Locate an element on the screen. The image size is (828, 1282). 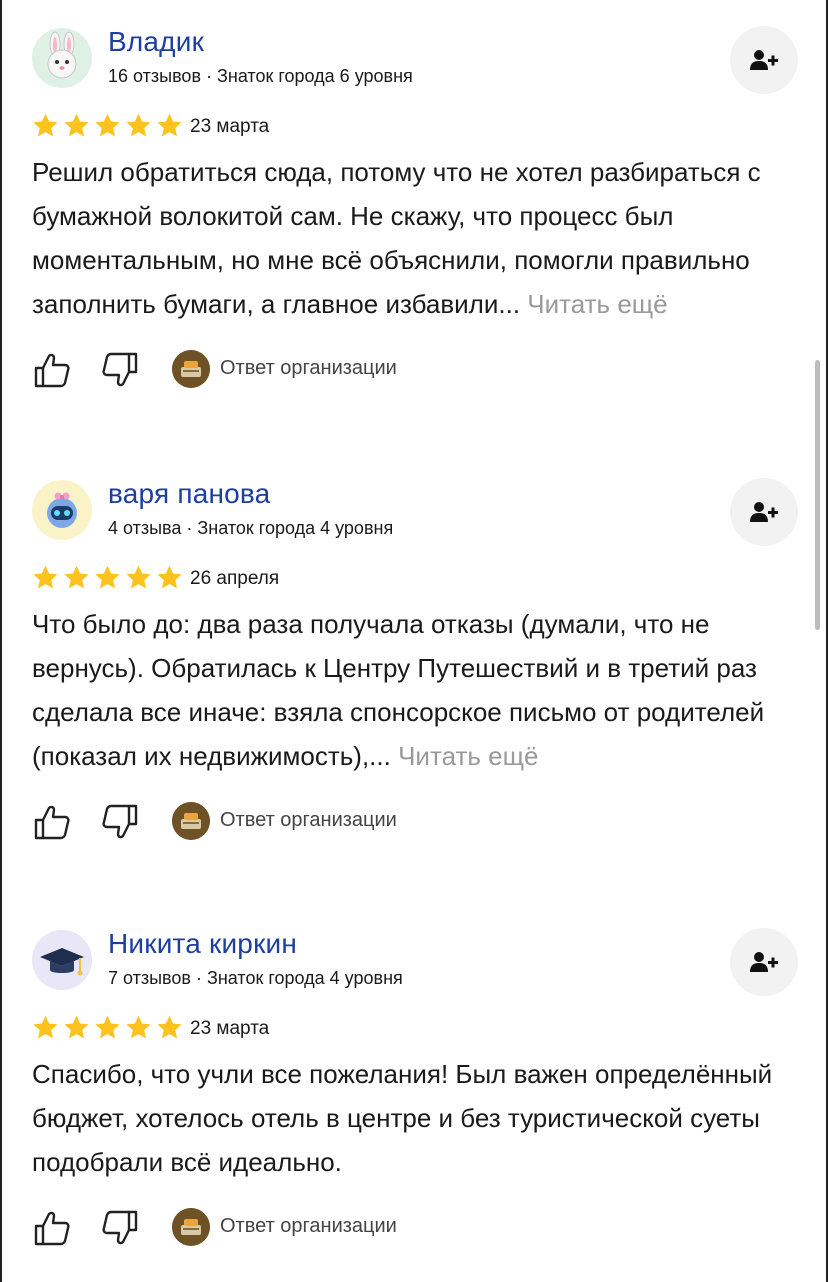
author-meta: 16 отзывов · Знаток города 6 уровня is located at coordinates (260, 76).